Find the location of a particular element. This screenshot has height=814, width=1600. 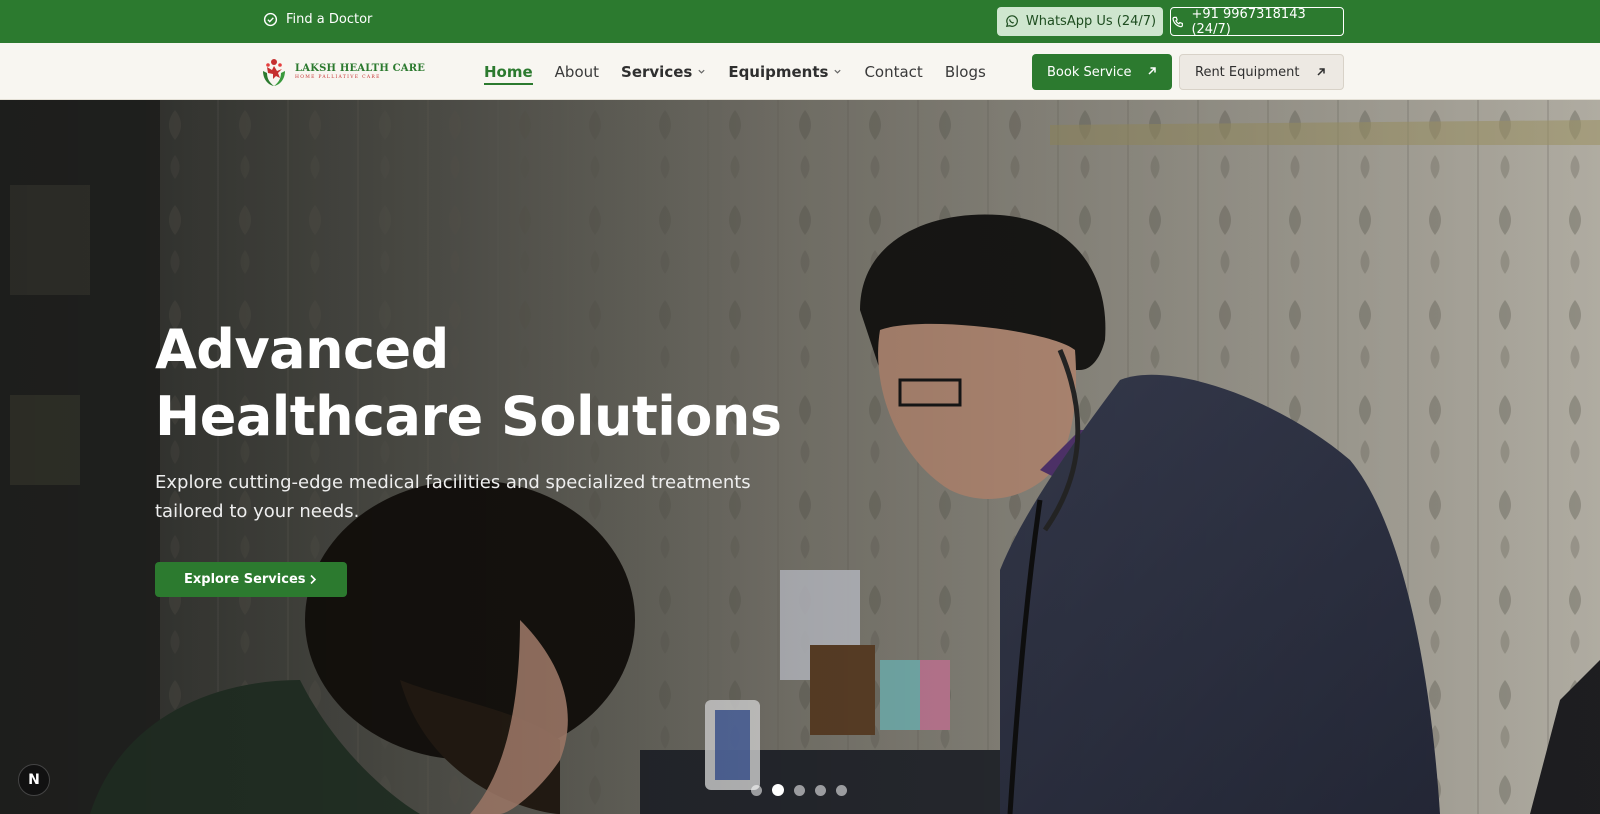

find-doctor-link: Find a Doctor is located at coordinates (317, 19).